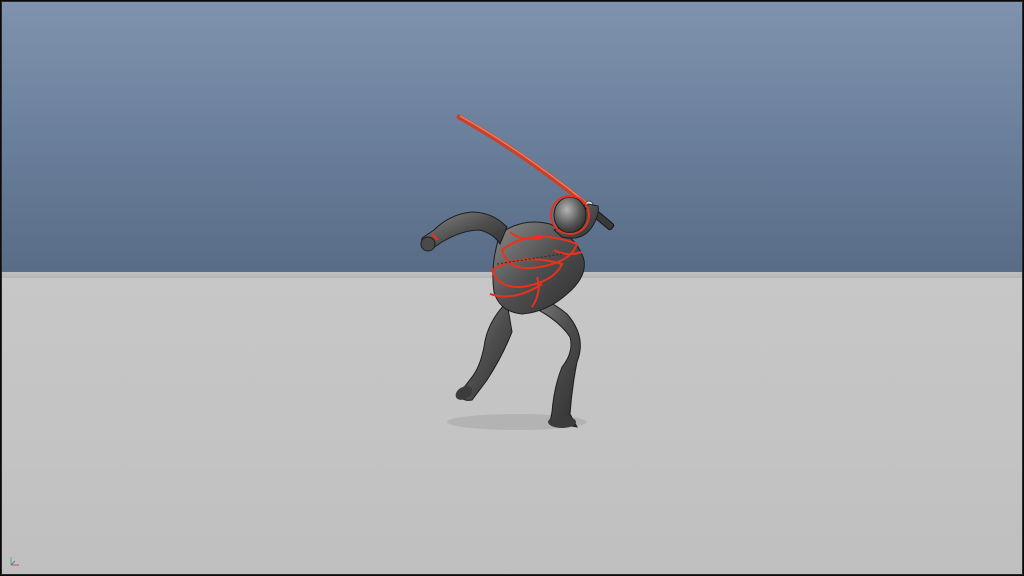 Image resolution: width=1024 pixels, height=576 pixels. I want to click on left-hand, so click(428, 244).